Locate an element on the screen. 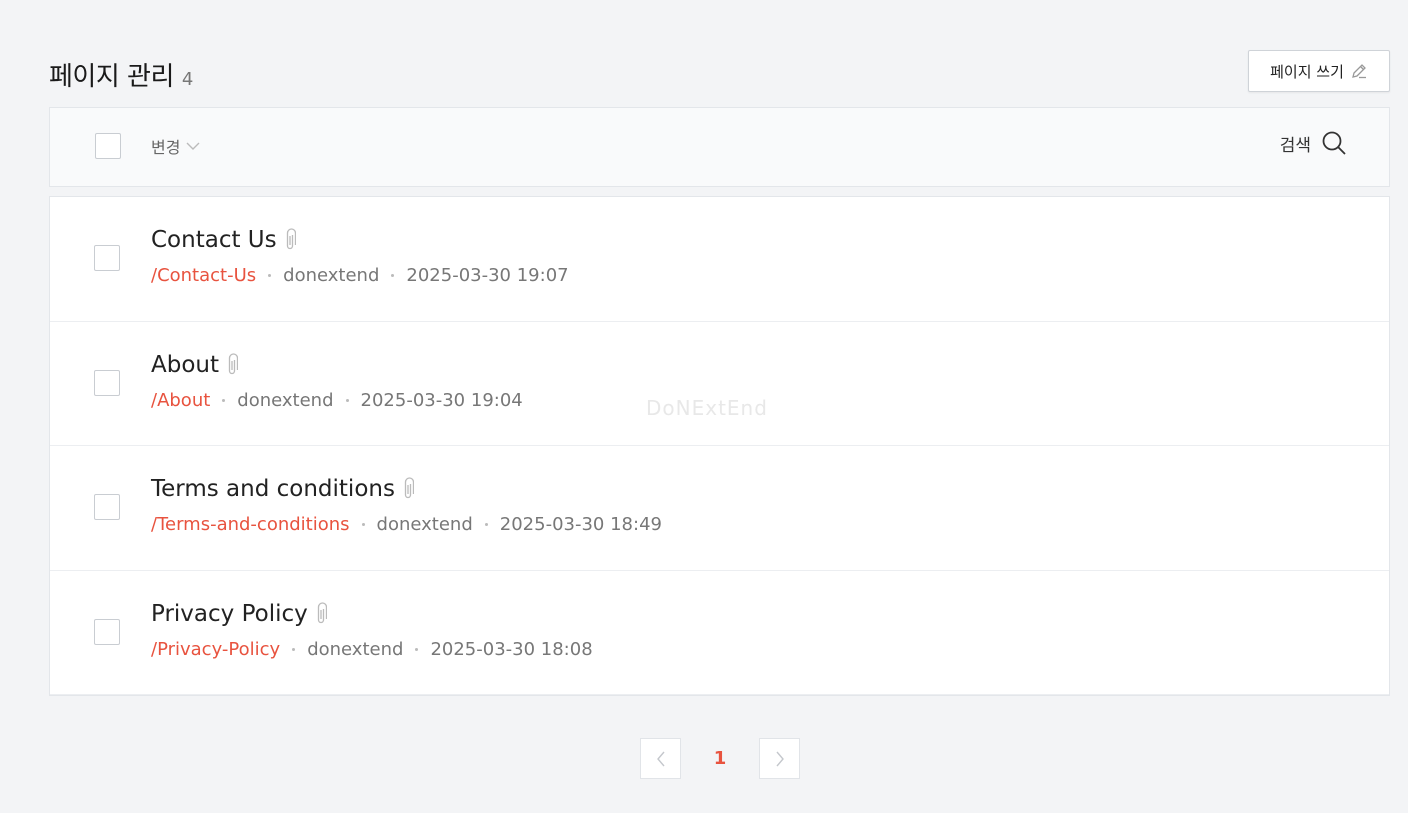 This screenshot has width=1408, height=813. page-slug-link: /Contact-Us is located at coordinates (203, 275).